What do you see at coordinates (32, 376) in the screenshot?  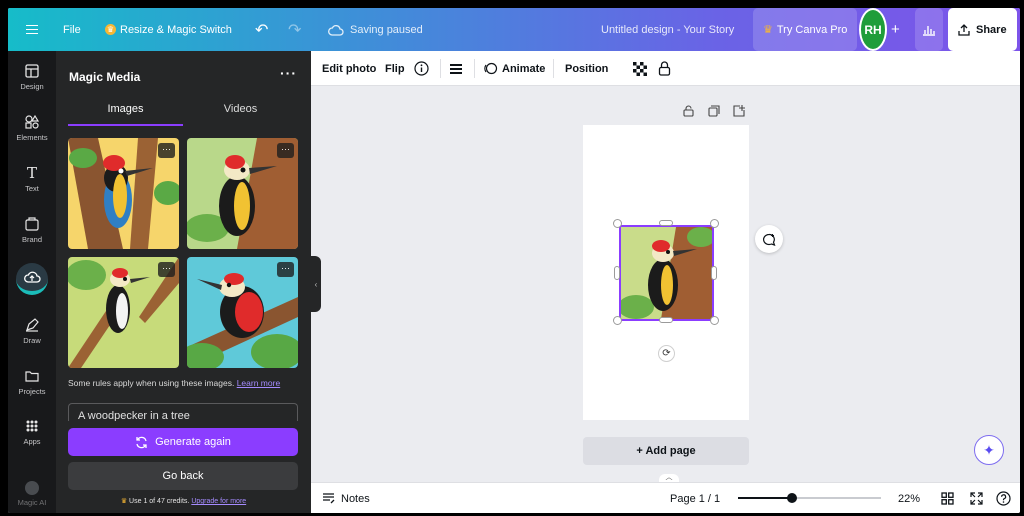 I see `folder-icon` at bounding box center [32, 376].